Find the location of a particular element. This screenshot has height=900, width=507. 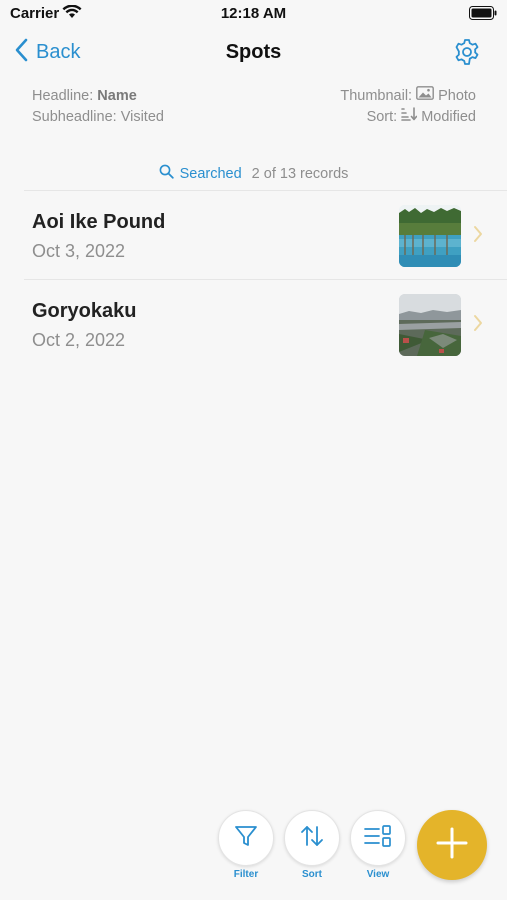

thumbnail-info: Thumbnail: Photo is located at coordinates (408, 96).